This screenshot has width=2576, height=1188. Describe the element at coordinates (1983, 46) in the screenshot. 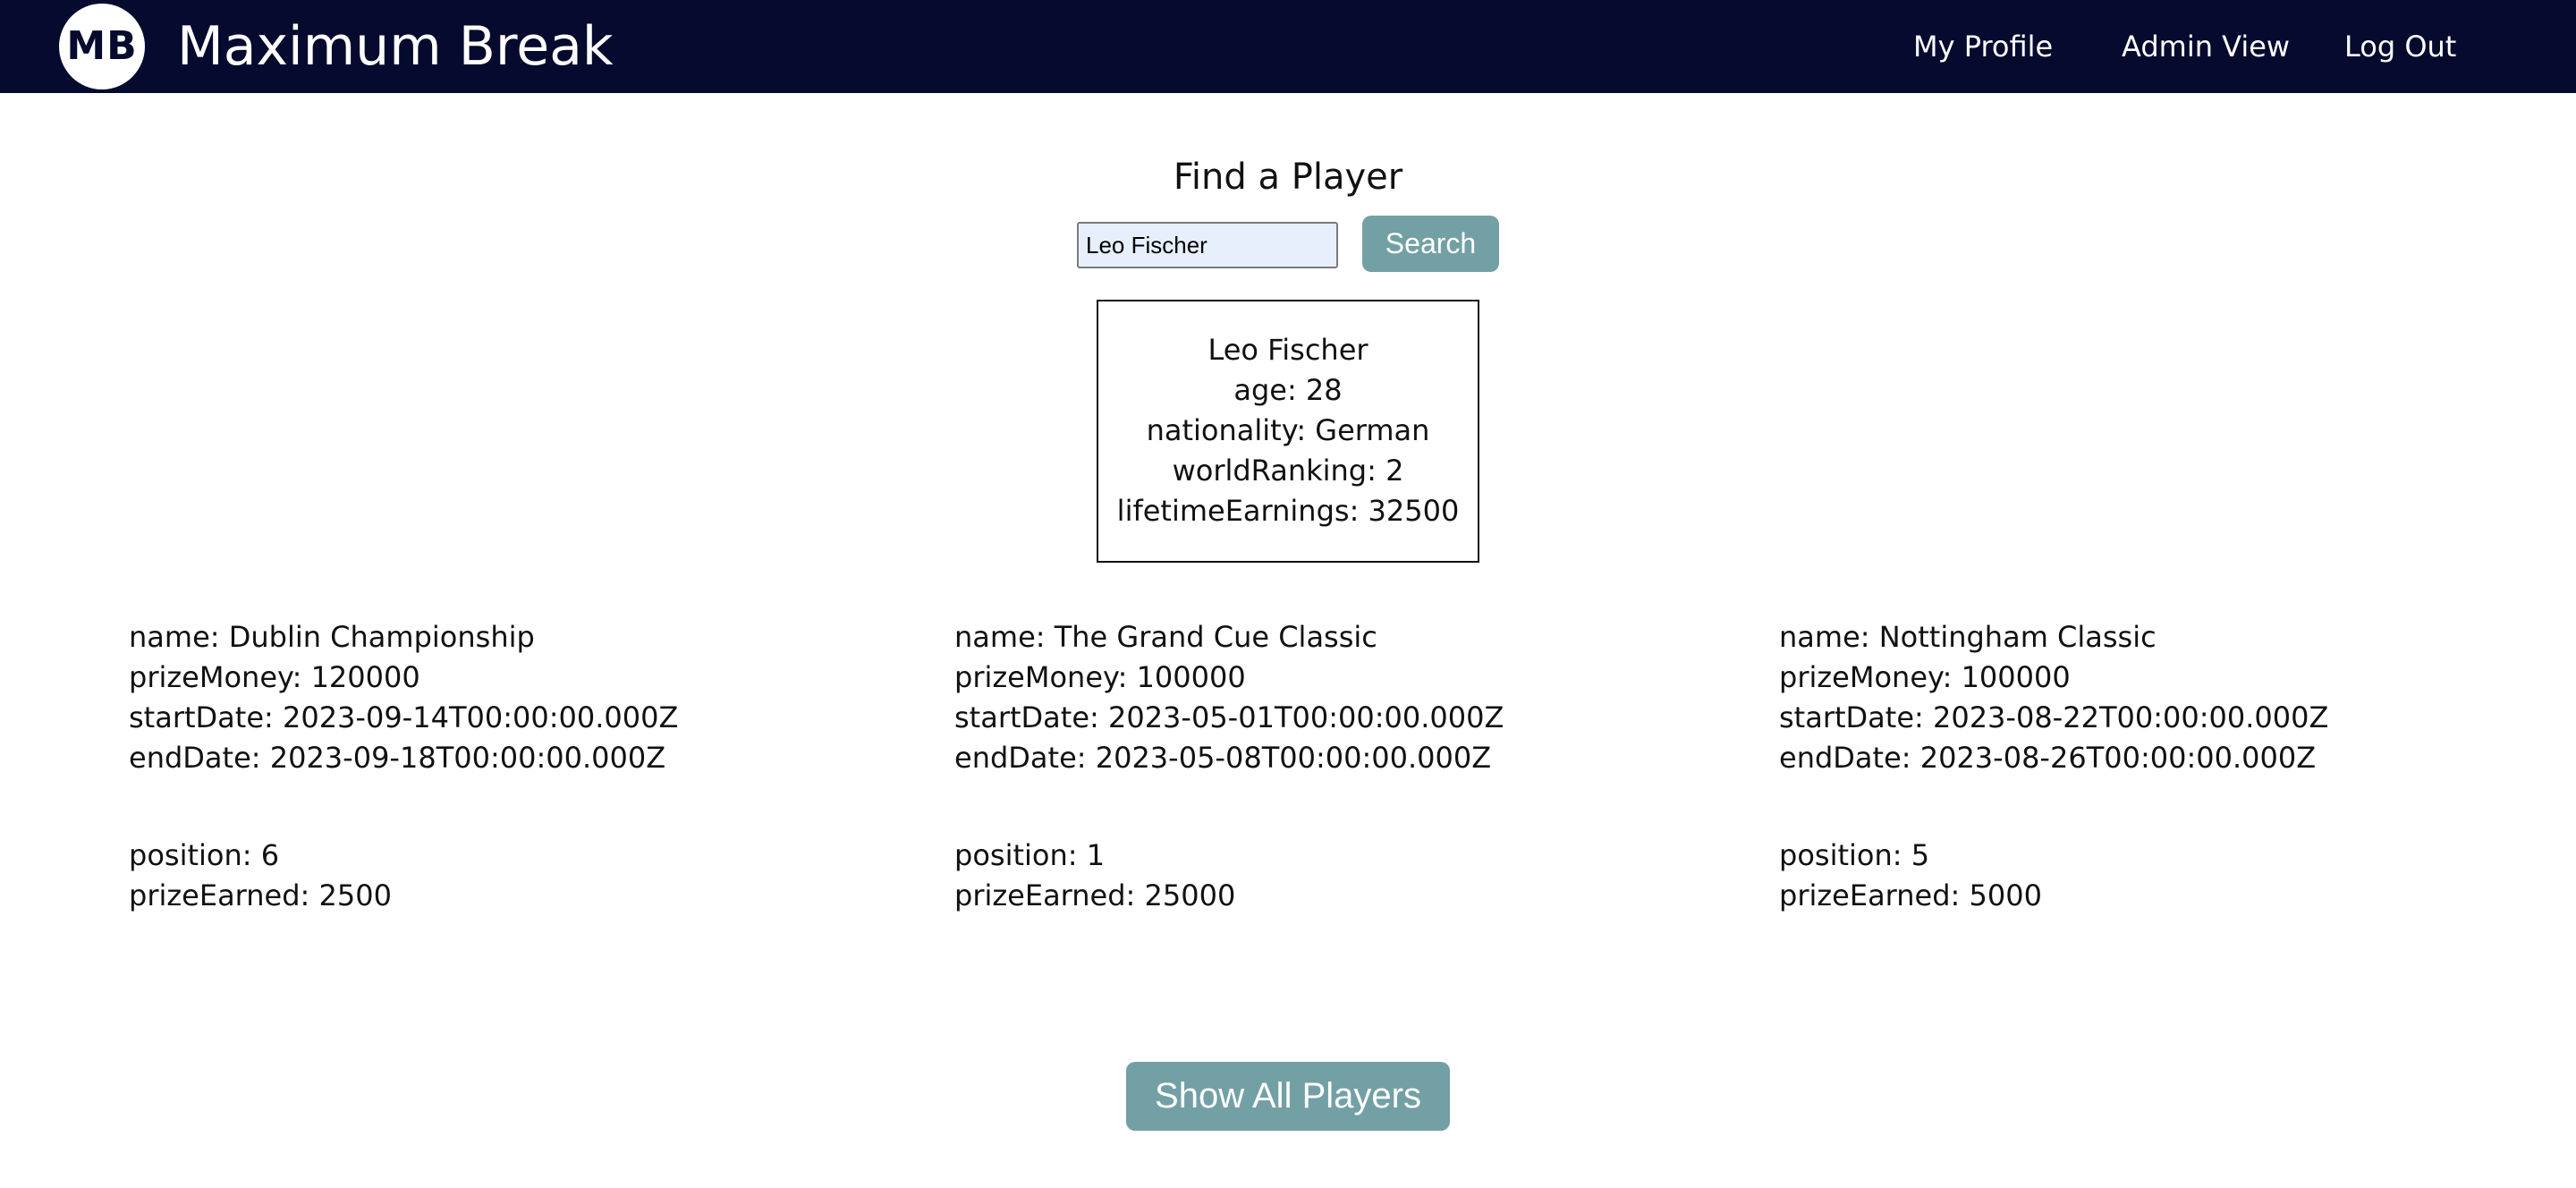

I see `nav-my-profile-link: My Profile` at that location.